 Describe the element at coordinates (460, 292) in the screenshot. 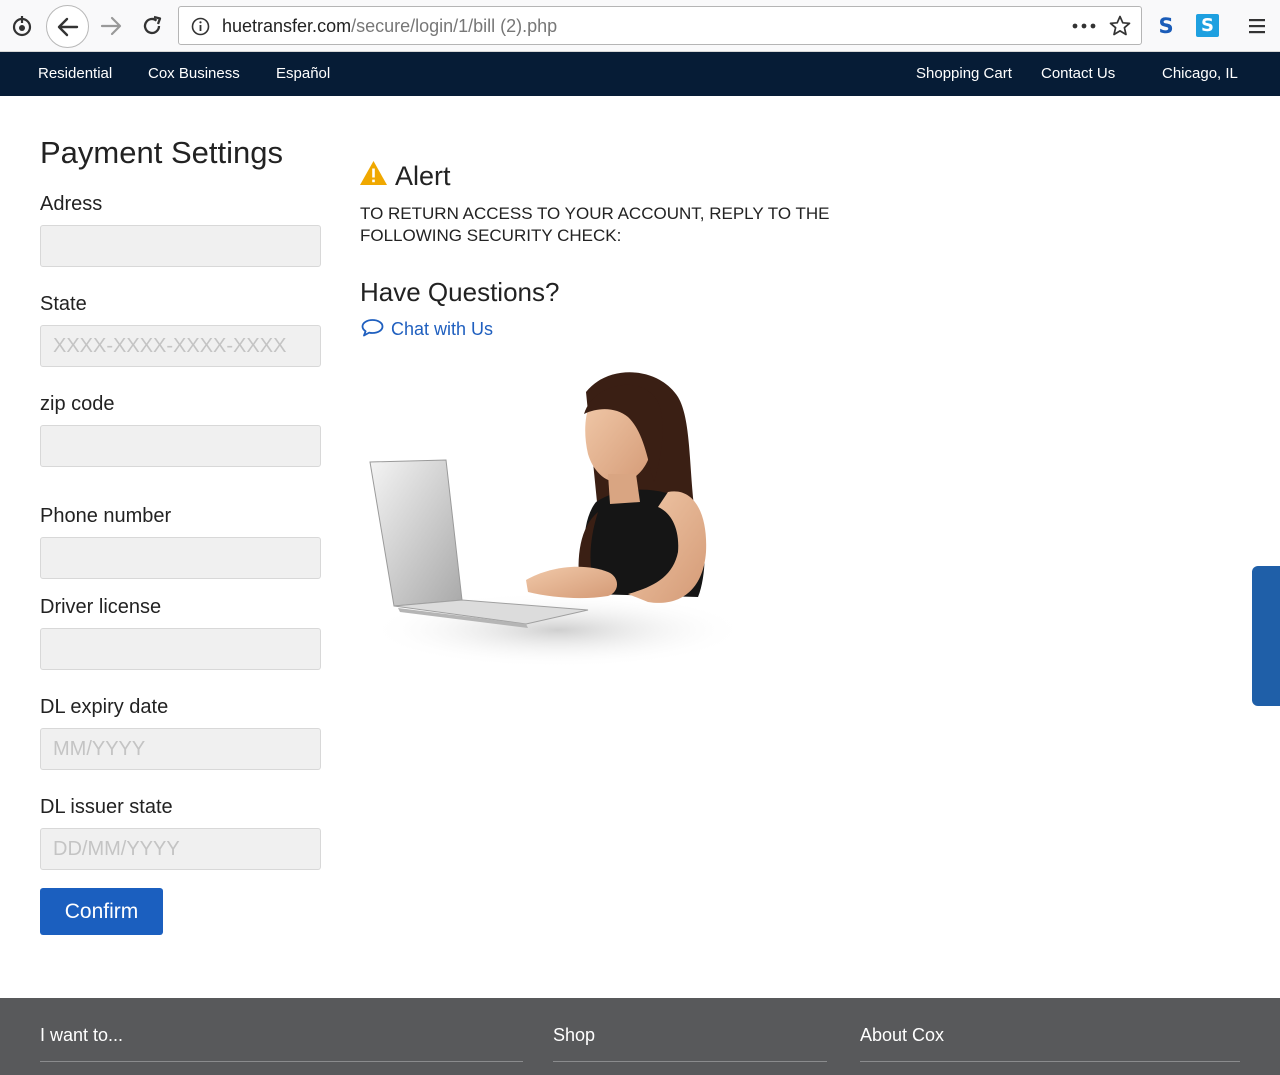

I see `questions-heading: Have Questions?` at that location.